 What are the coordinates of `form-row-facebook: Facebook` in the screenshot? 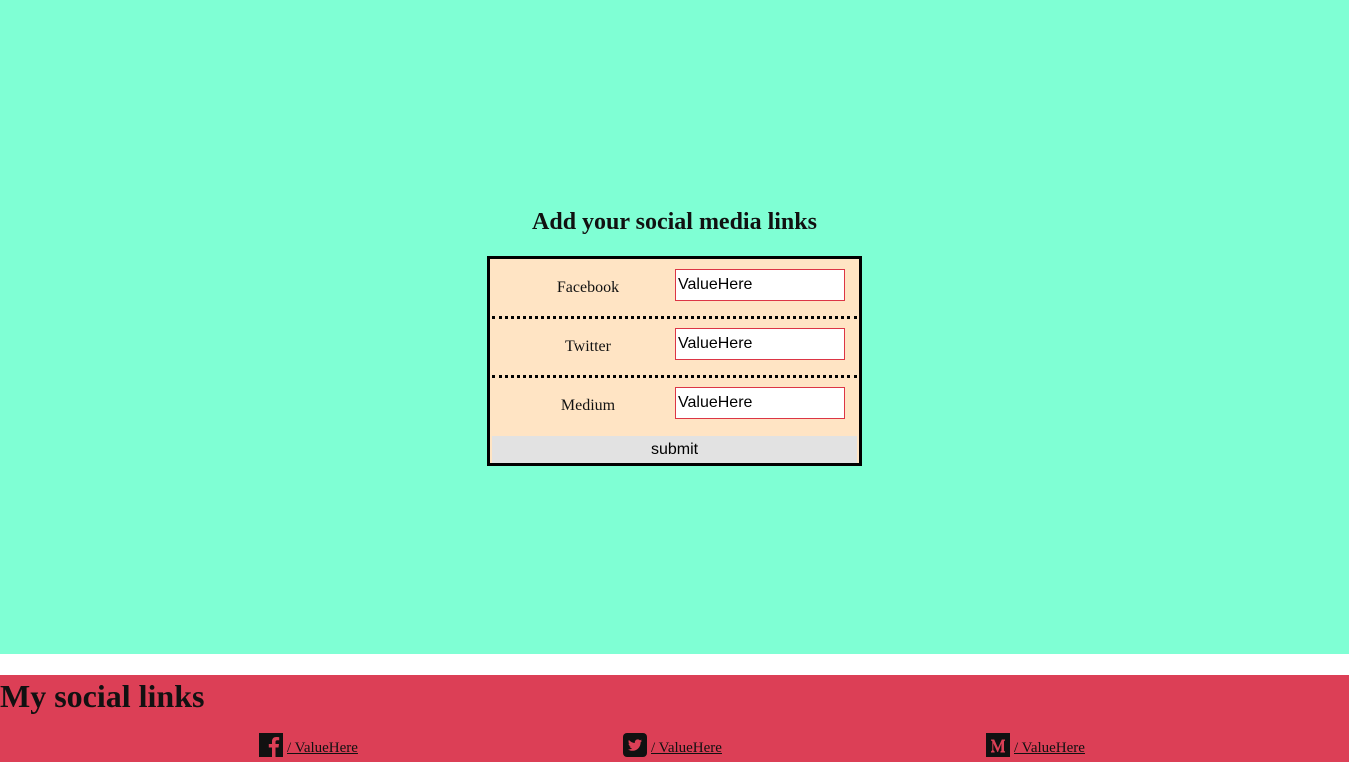 It's located at (674, 288).